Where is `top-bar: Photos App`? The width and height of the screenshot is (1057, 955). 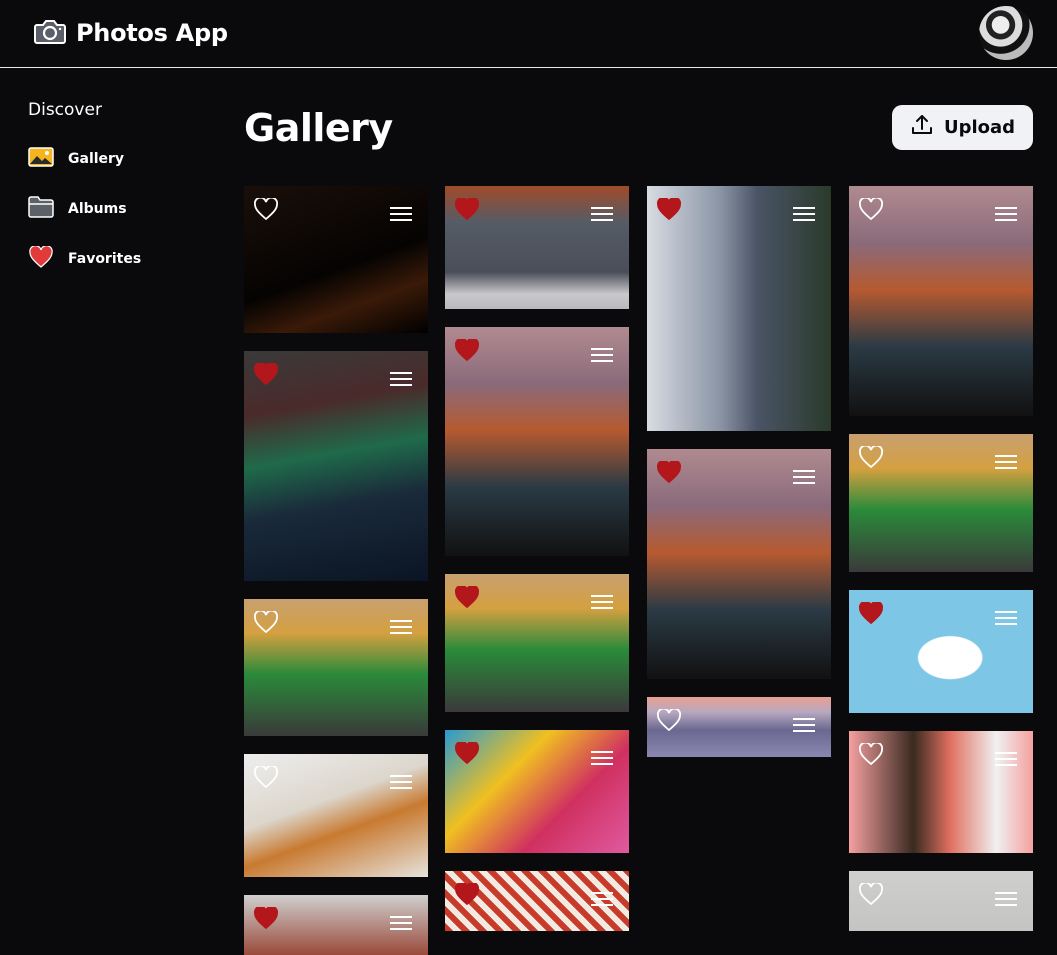 top-bar: Photos App is located at coordinates (528, 34).